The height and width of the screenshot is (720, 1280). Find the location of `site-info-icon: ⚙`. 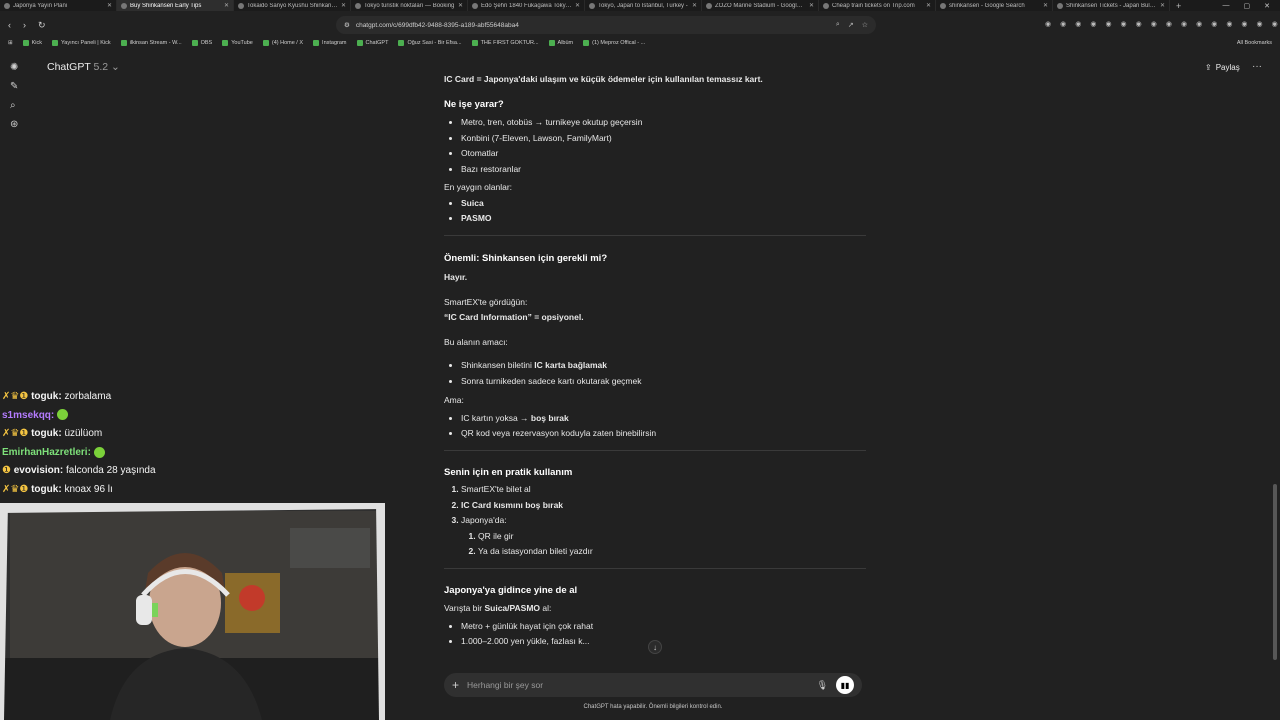

site-info-icon: ⚙ is located at coordinates (347, 25).